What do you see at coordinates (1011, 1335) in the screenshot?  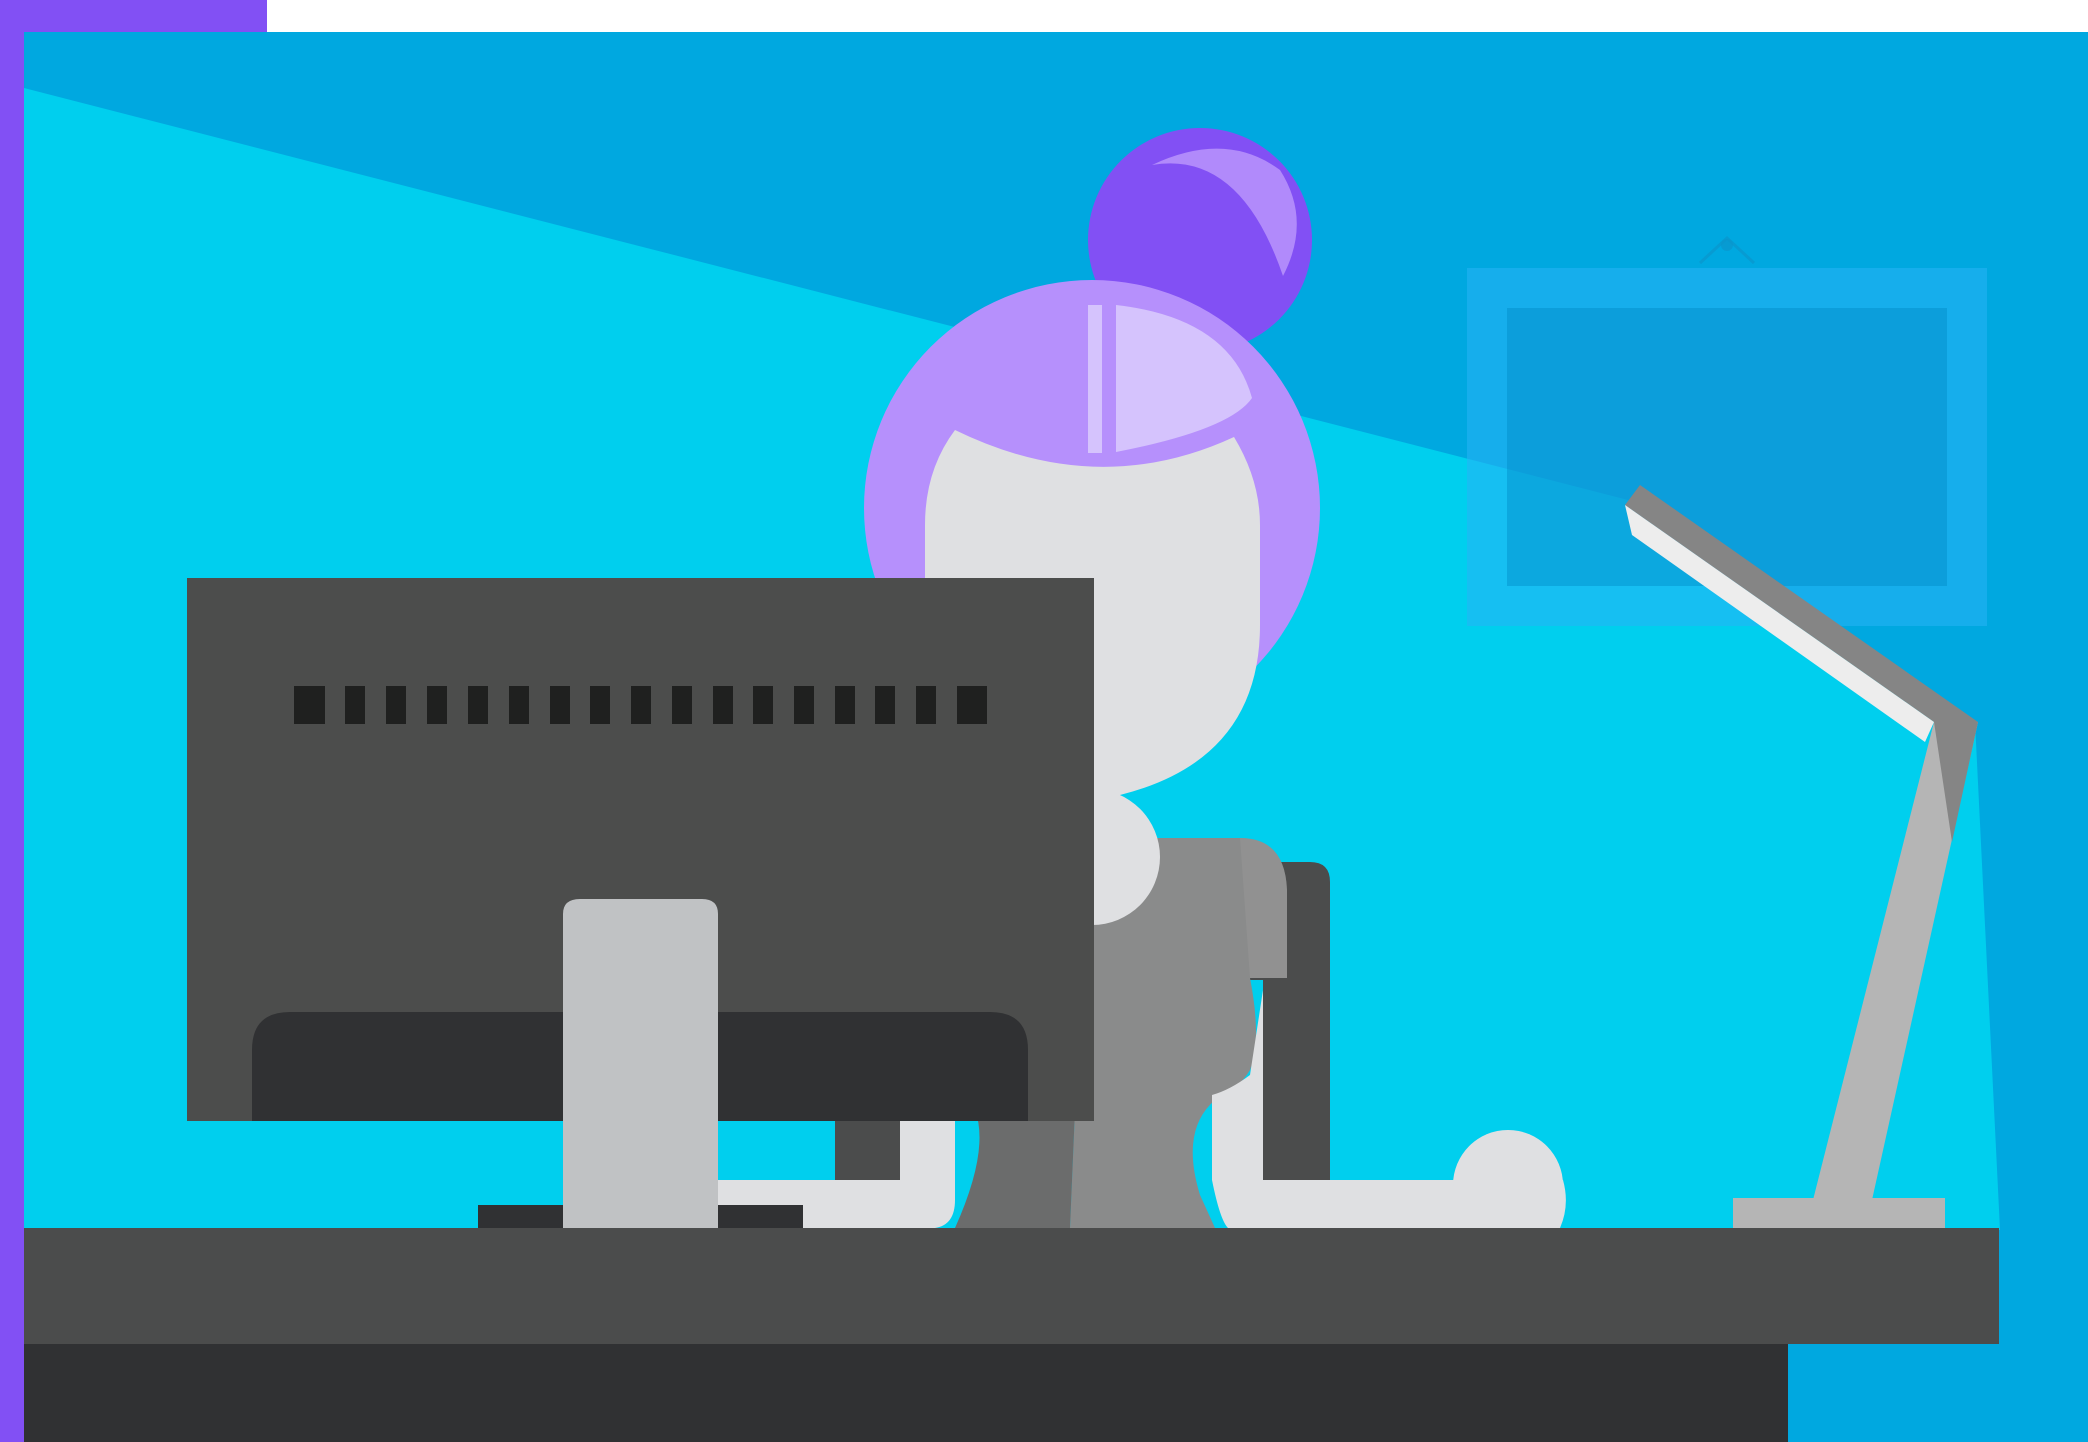 I see `desk` at bounding box center [1011, 1335].